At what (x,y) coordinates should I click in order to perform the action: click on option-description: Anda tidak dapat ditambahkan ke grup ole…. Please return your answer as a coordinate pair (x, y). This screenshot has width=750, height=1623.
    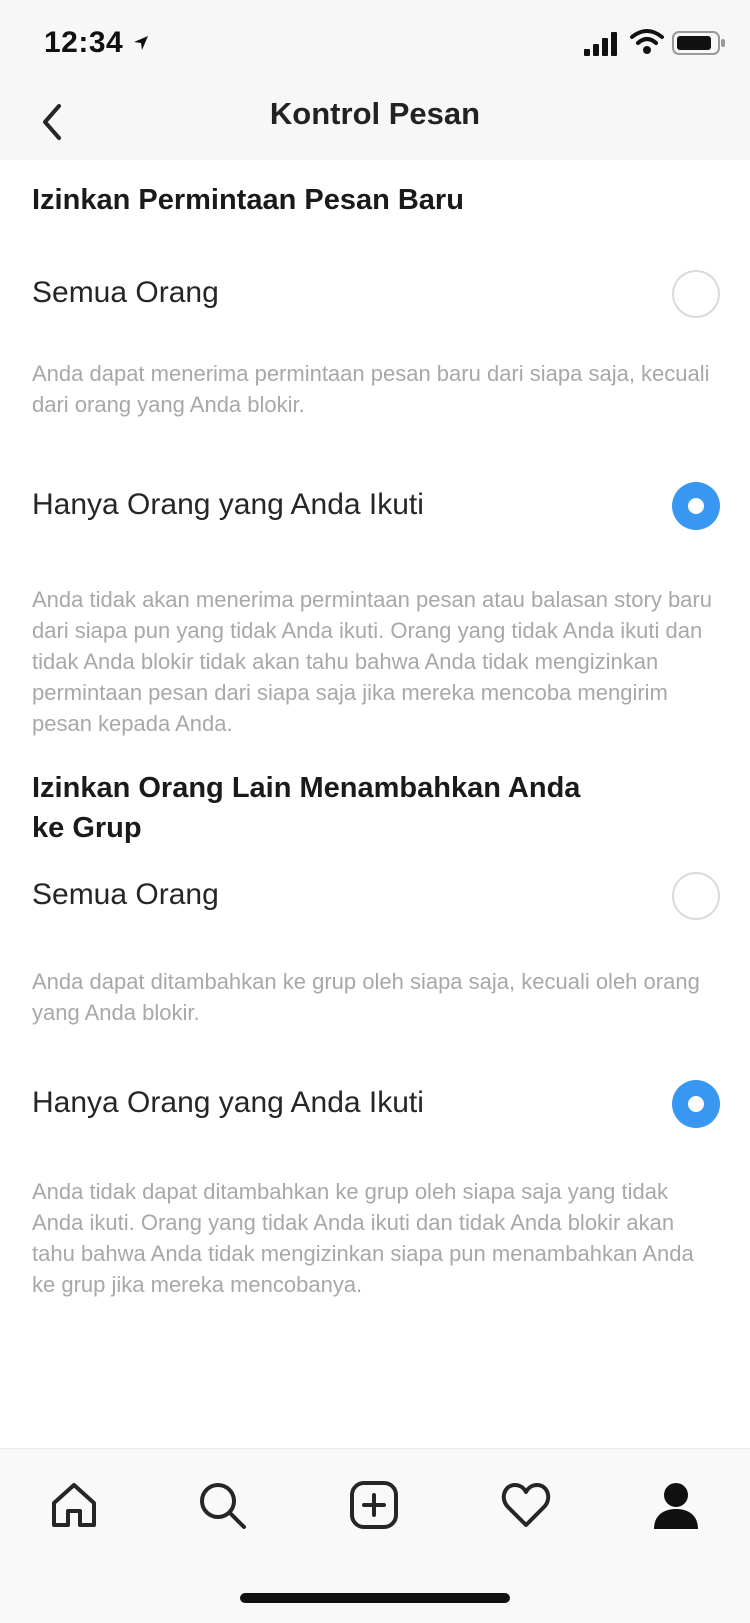
    Looking at the image, I should click on (363, 1238).